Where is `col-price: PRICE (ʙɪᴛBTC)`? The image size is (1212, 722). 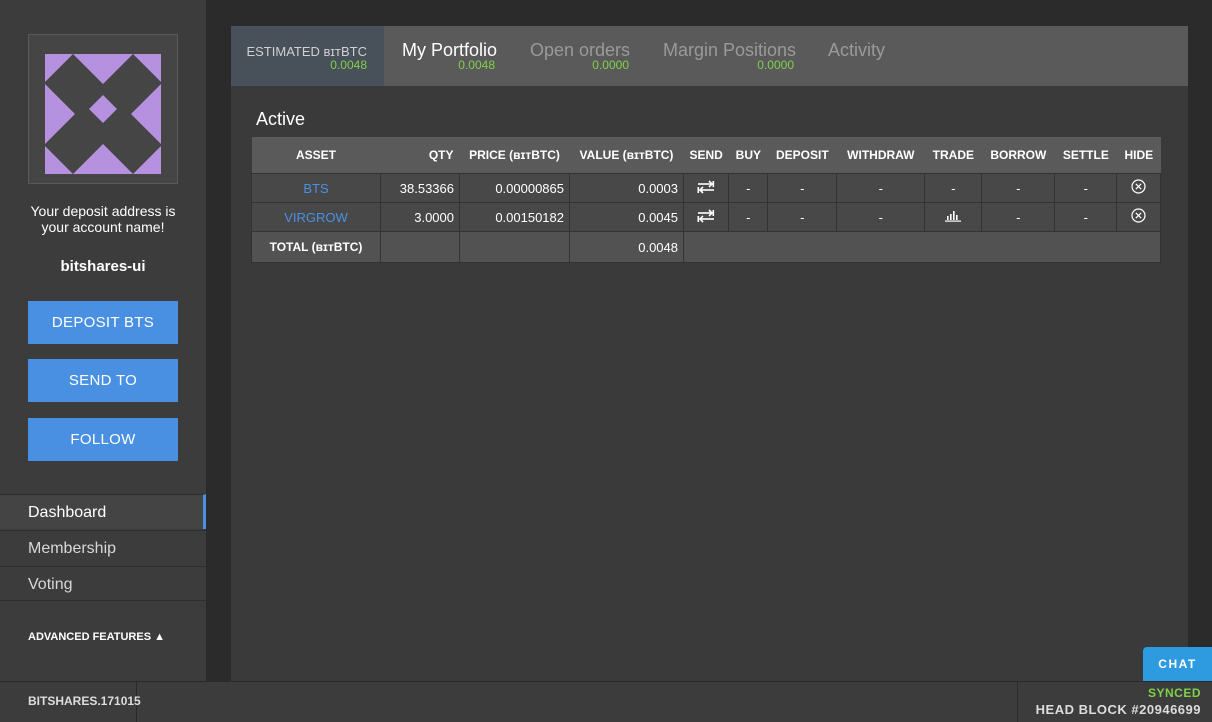
col-price: PRICE (ʙɪᴛBTC) is located at coordinates (514, 155).